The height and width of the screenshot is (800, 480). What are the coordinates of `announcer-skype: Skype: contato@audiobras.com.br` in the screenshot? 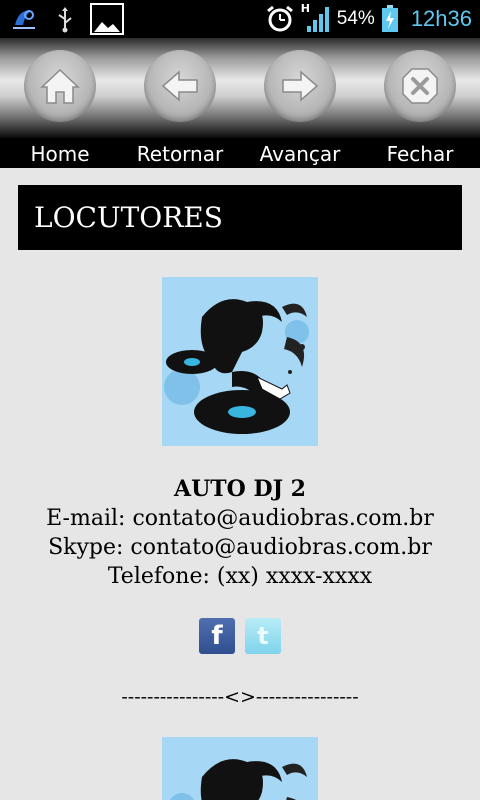 It's located at (240, 547).